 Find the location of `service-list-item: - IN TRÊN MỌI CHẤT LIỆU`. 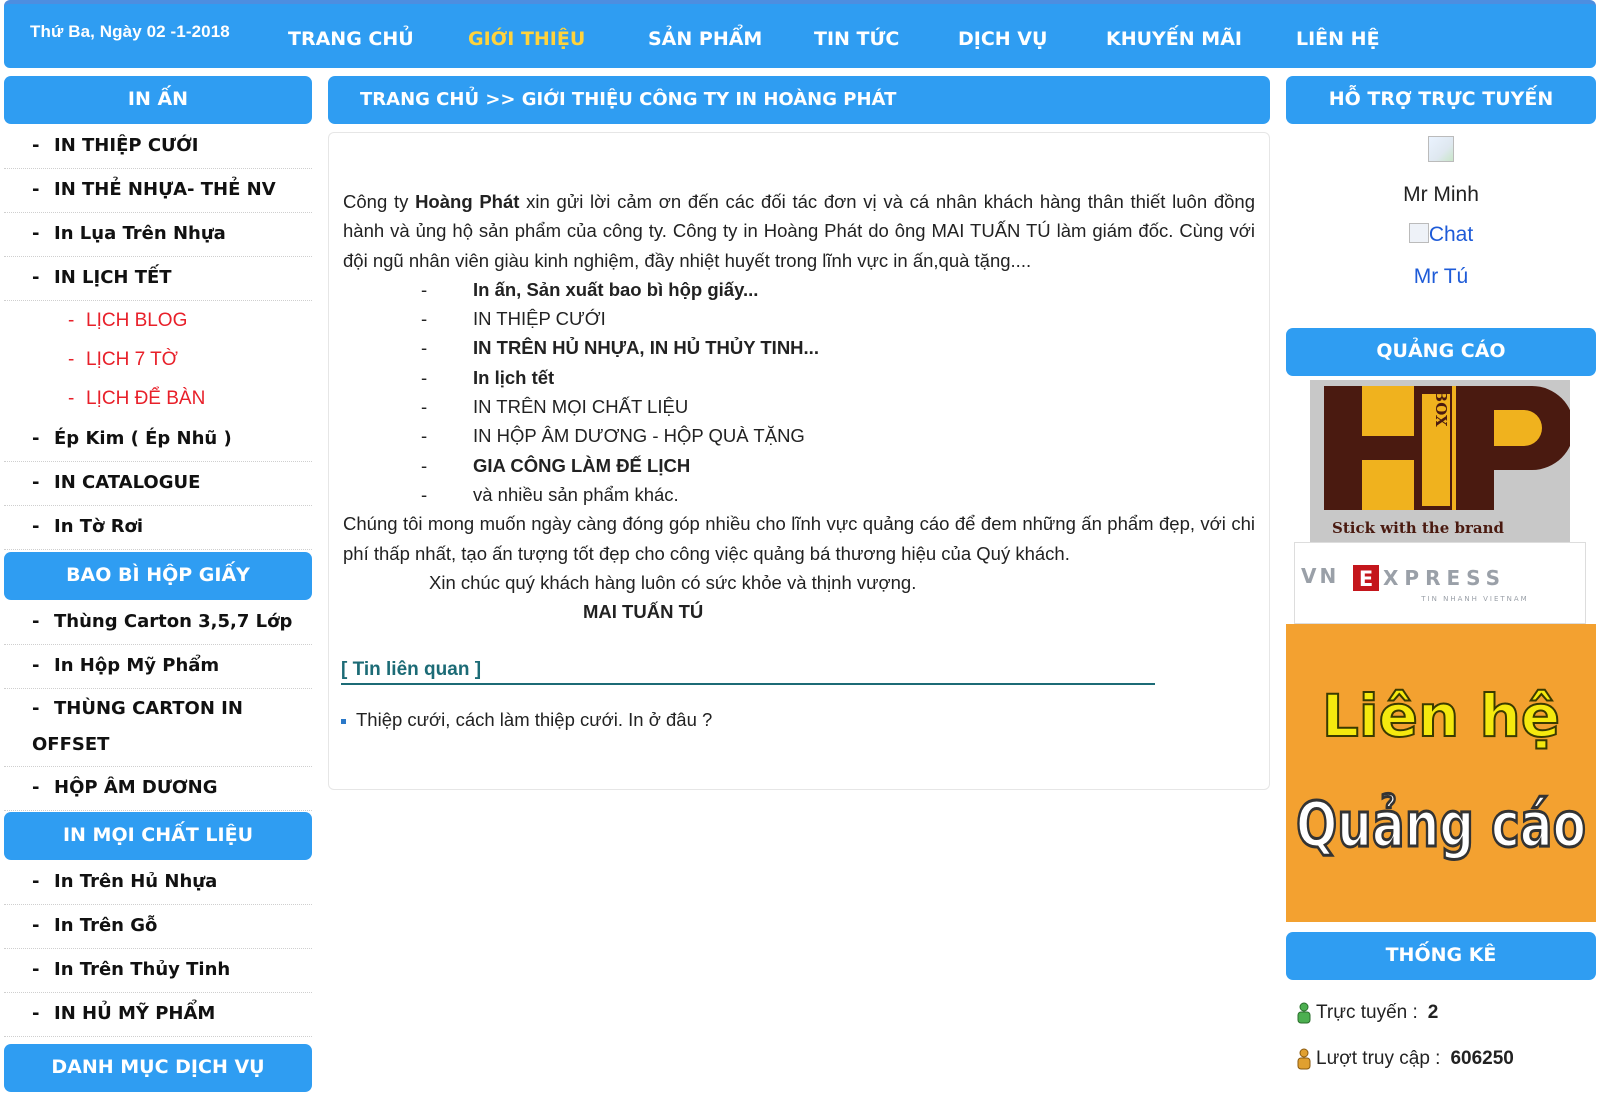

service-list-item: - IN TRÊN MỌI CHẤT LIỆU is located at coordinates (799, 406).